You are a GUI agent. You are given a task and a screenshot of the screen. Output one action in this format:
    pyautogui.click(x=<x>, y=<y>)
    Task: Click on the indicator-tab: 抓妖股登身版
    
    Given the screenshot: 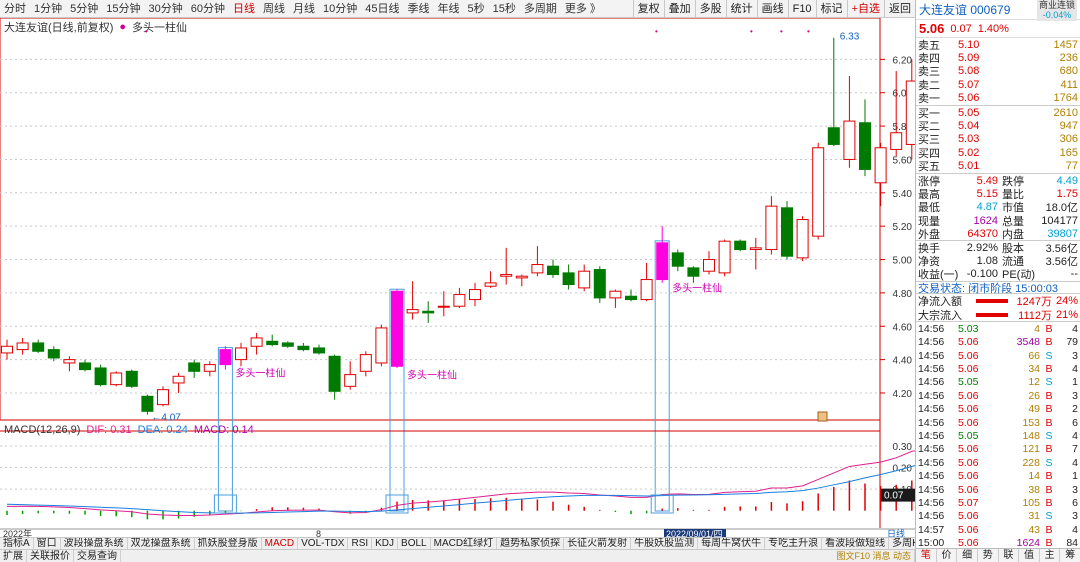 What is the action you would take?
    pyautogui.click(x=228, y=543)
    